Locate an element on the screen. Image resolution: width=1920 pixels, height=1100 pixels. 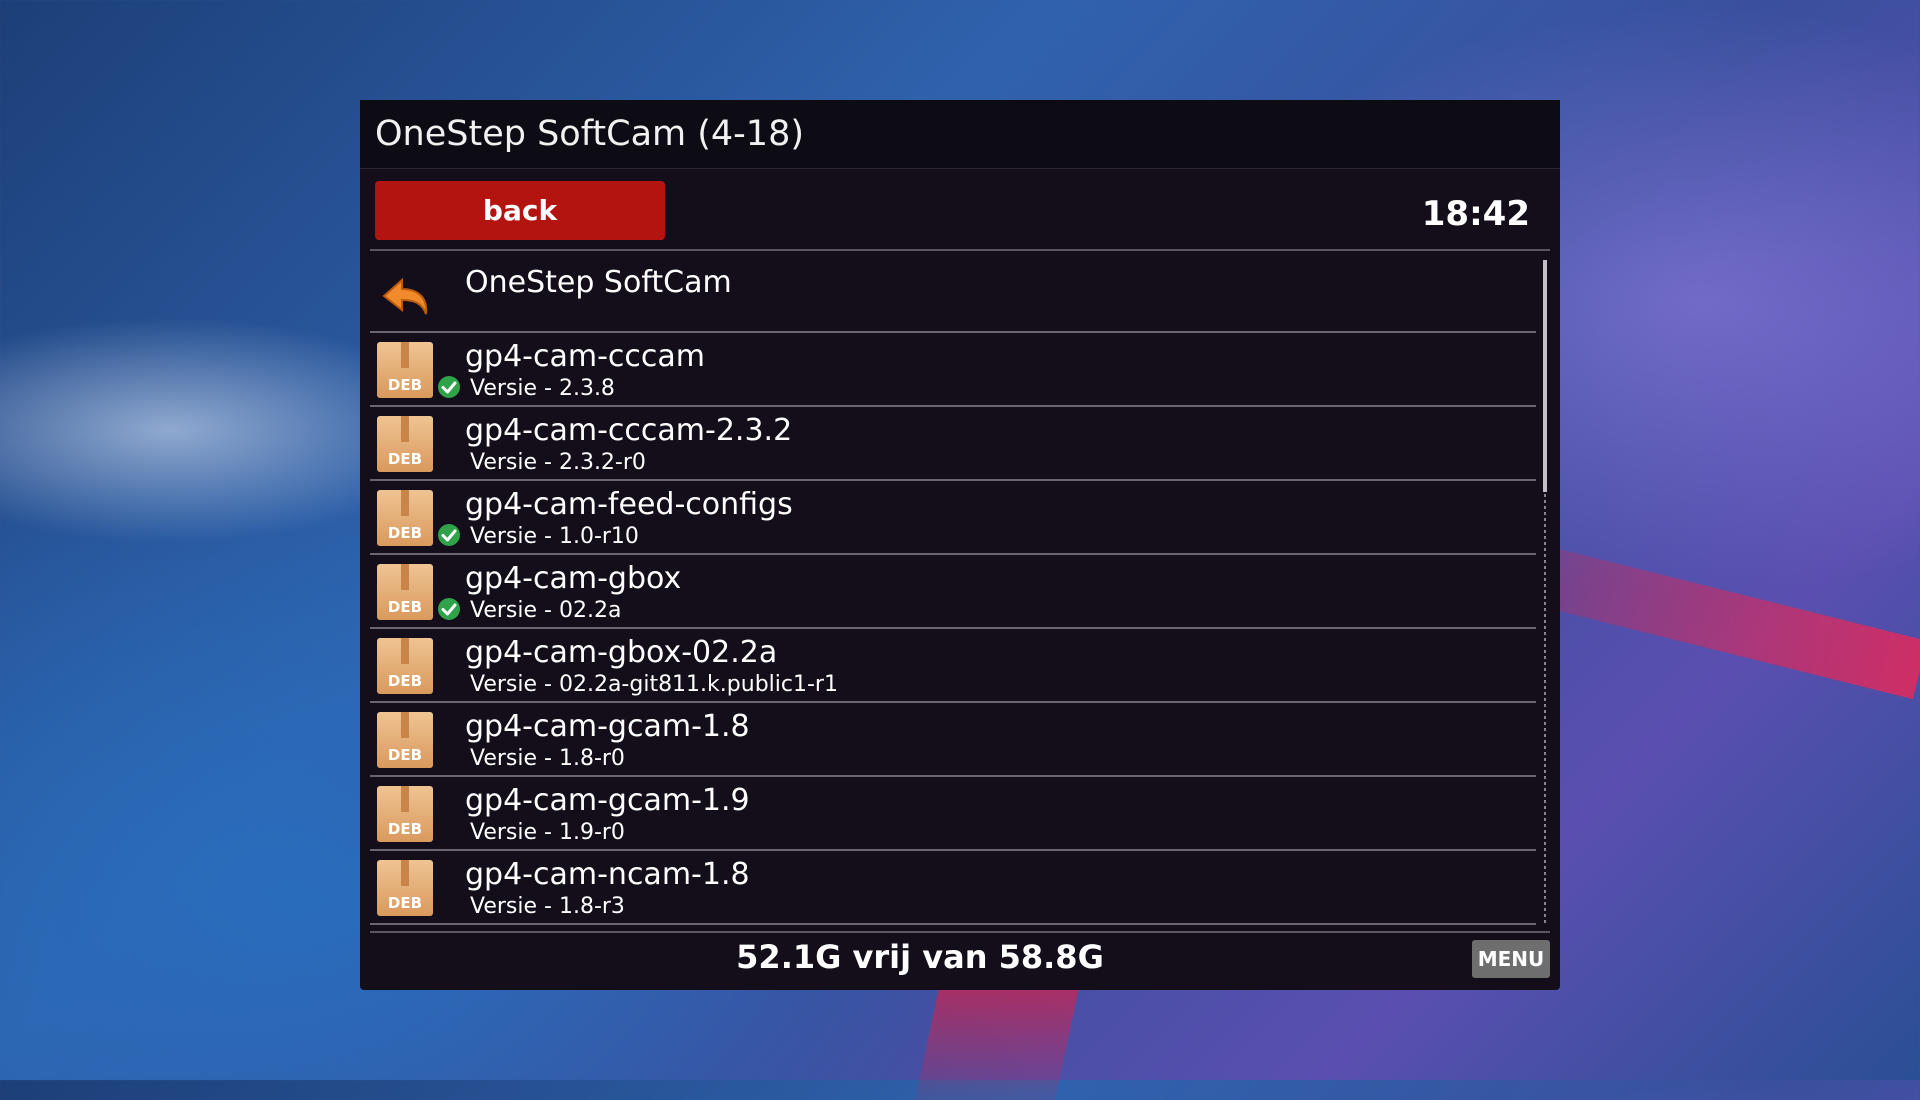
list-item: DEB gp4-cam-cccam-2.3.2 Versie - 2.3.2-r0 is located at coordinates (953, 443).